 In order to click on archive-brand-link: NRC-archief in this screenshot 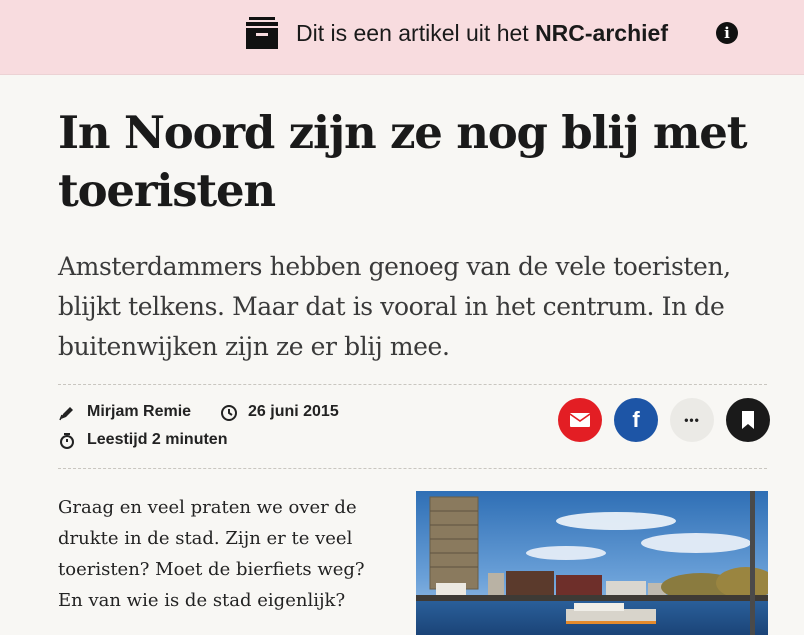, I will do `click(601, 33)`.